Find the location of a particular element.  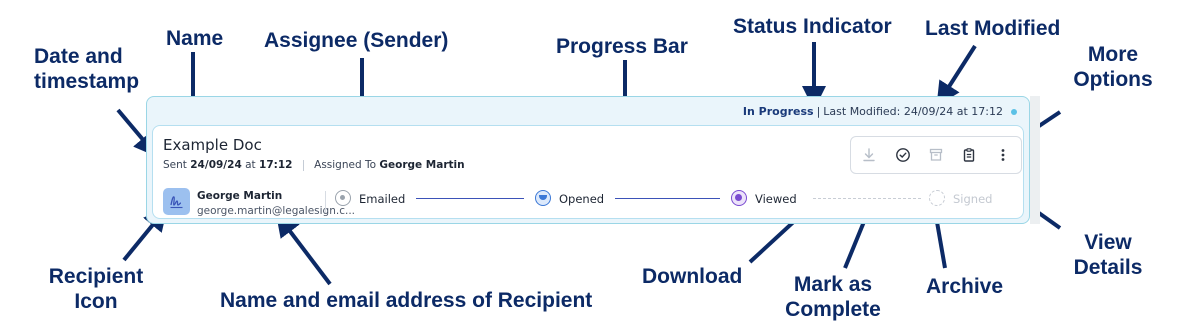

recipient-avatar is located at coordinates (176, 201).